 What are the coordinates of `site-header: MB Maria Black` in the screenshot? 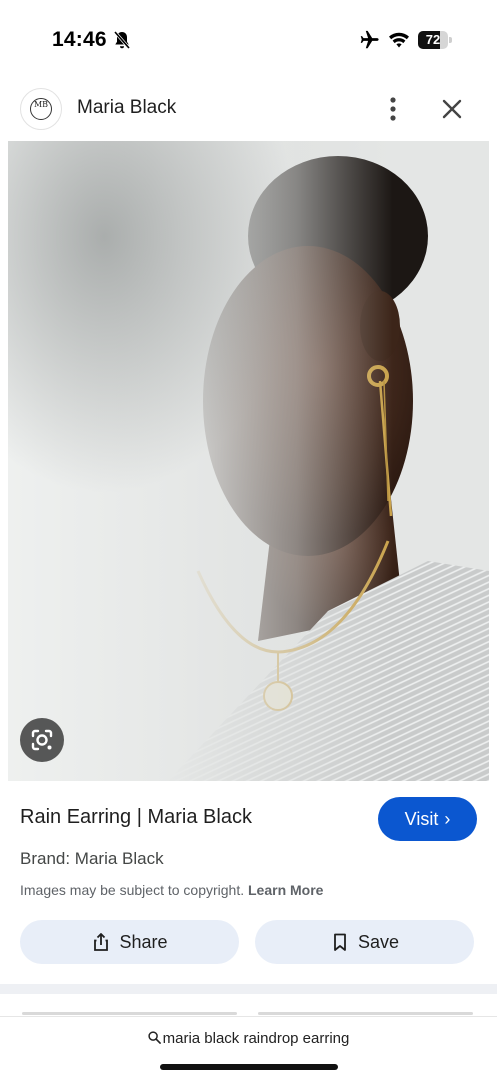 It's located at (248, 109).